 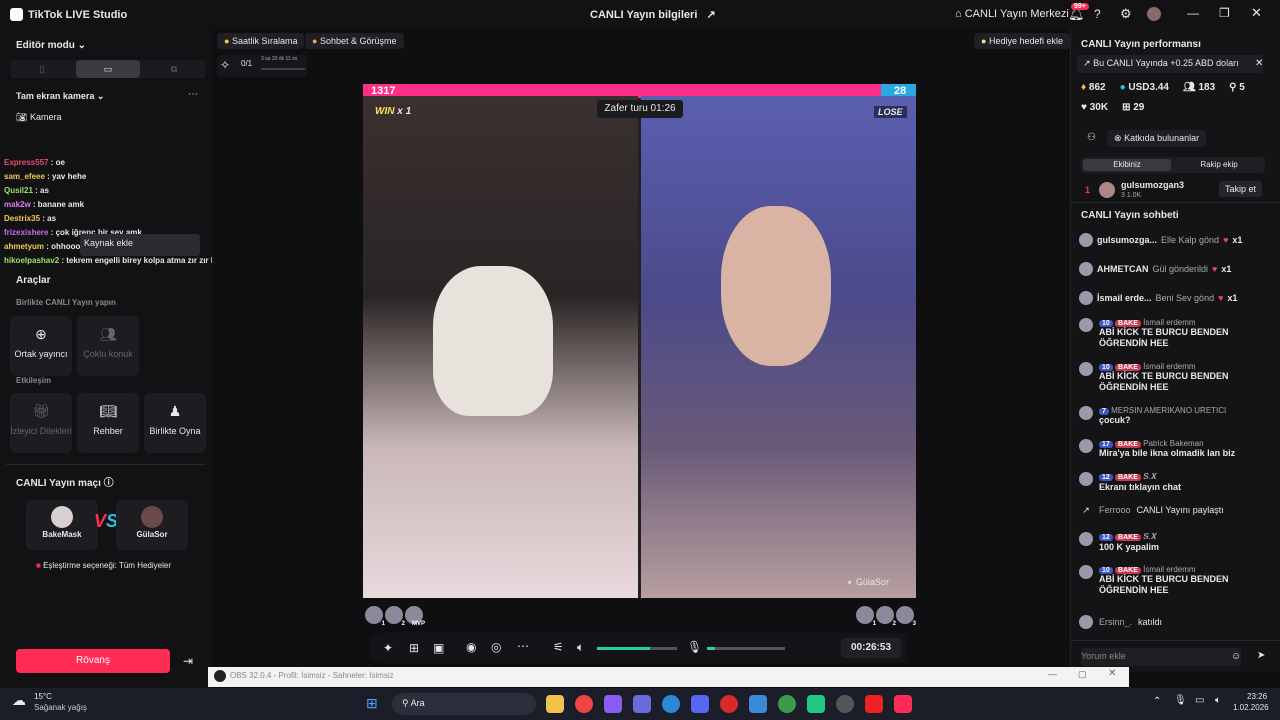 What do you see at coordinates (438, 648) in the screenshot?
I see `screen-icon: ▣` at bounding box center [438, 648].